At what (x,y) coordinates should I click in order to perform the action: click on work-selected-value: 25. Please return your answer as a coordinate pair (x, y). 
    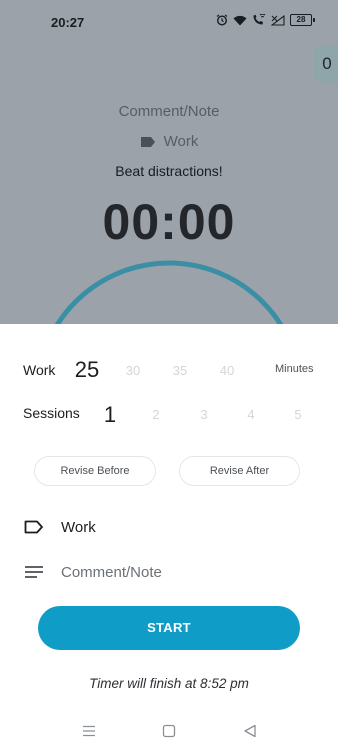
    Looking at the image, I should click on (87, 370).